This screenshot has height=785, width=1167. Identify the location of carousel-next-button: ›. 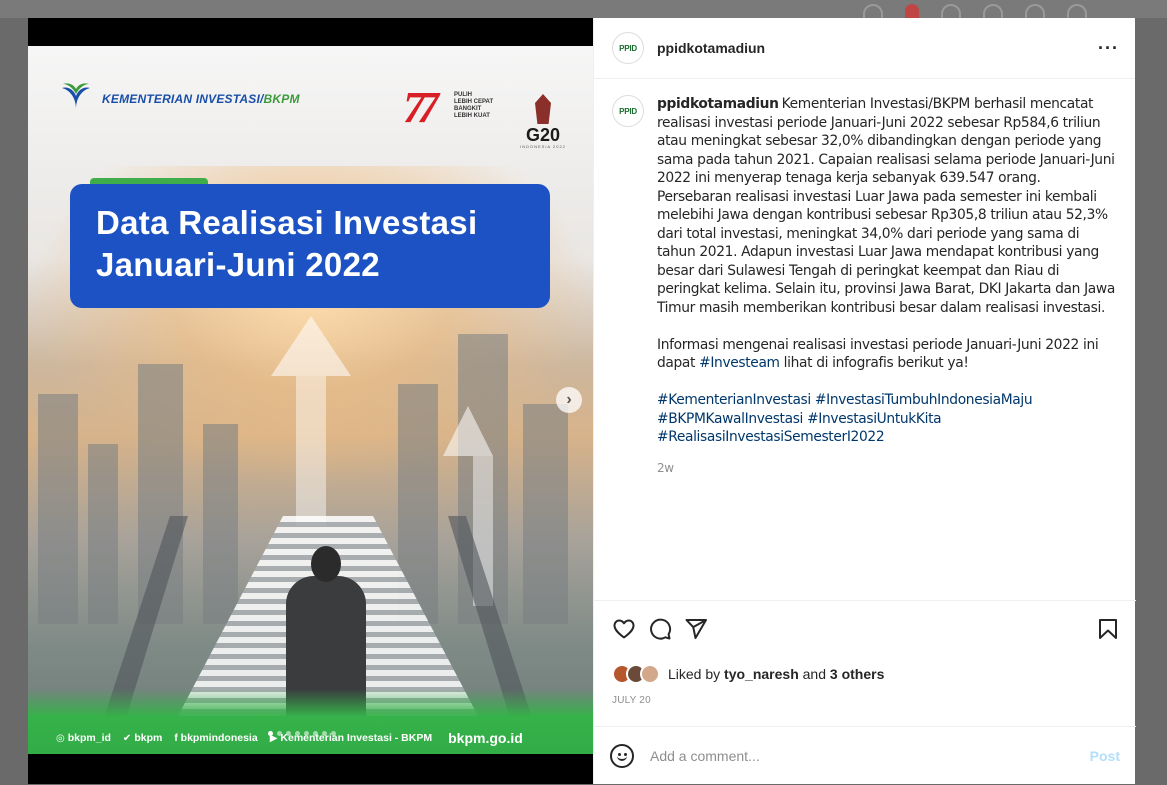
(569, 400).